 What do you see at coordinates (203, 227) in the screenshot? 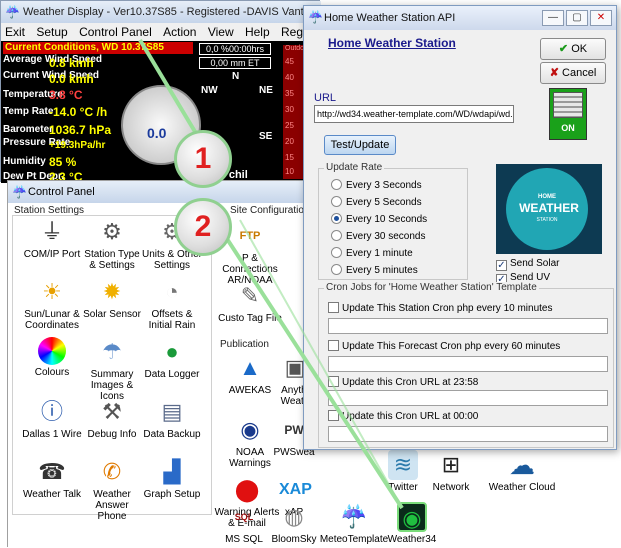
I see `callout-2: 2` at bounding box center [203, 227].